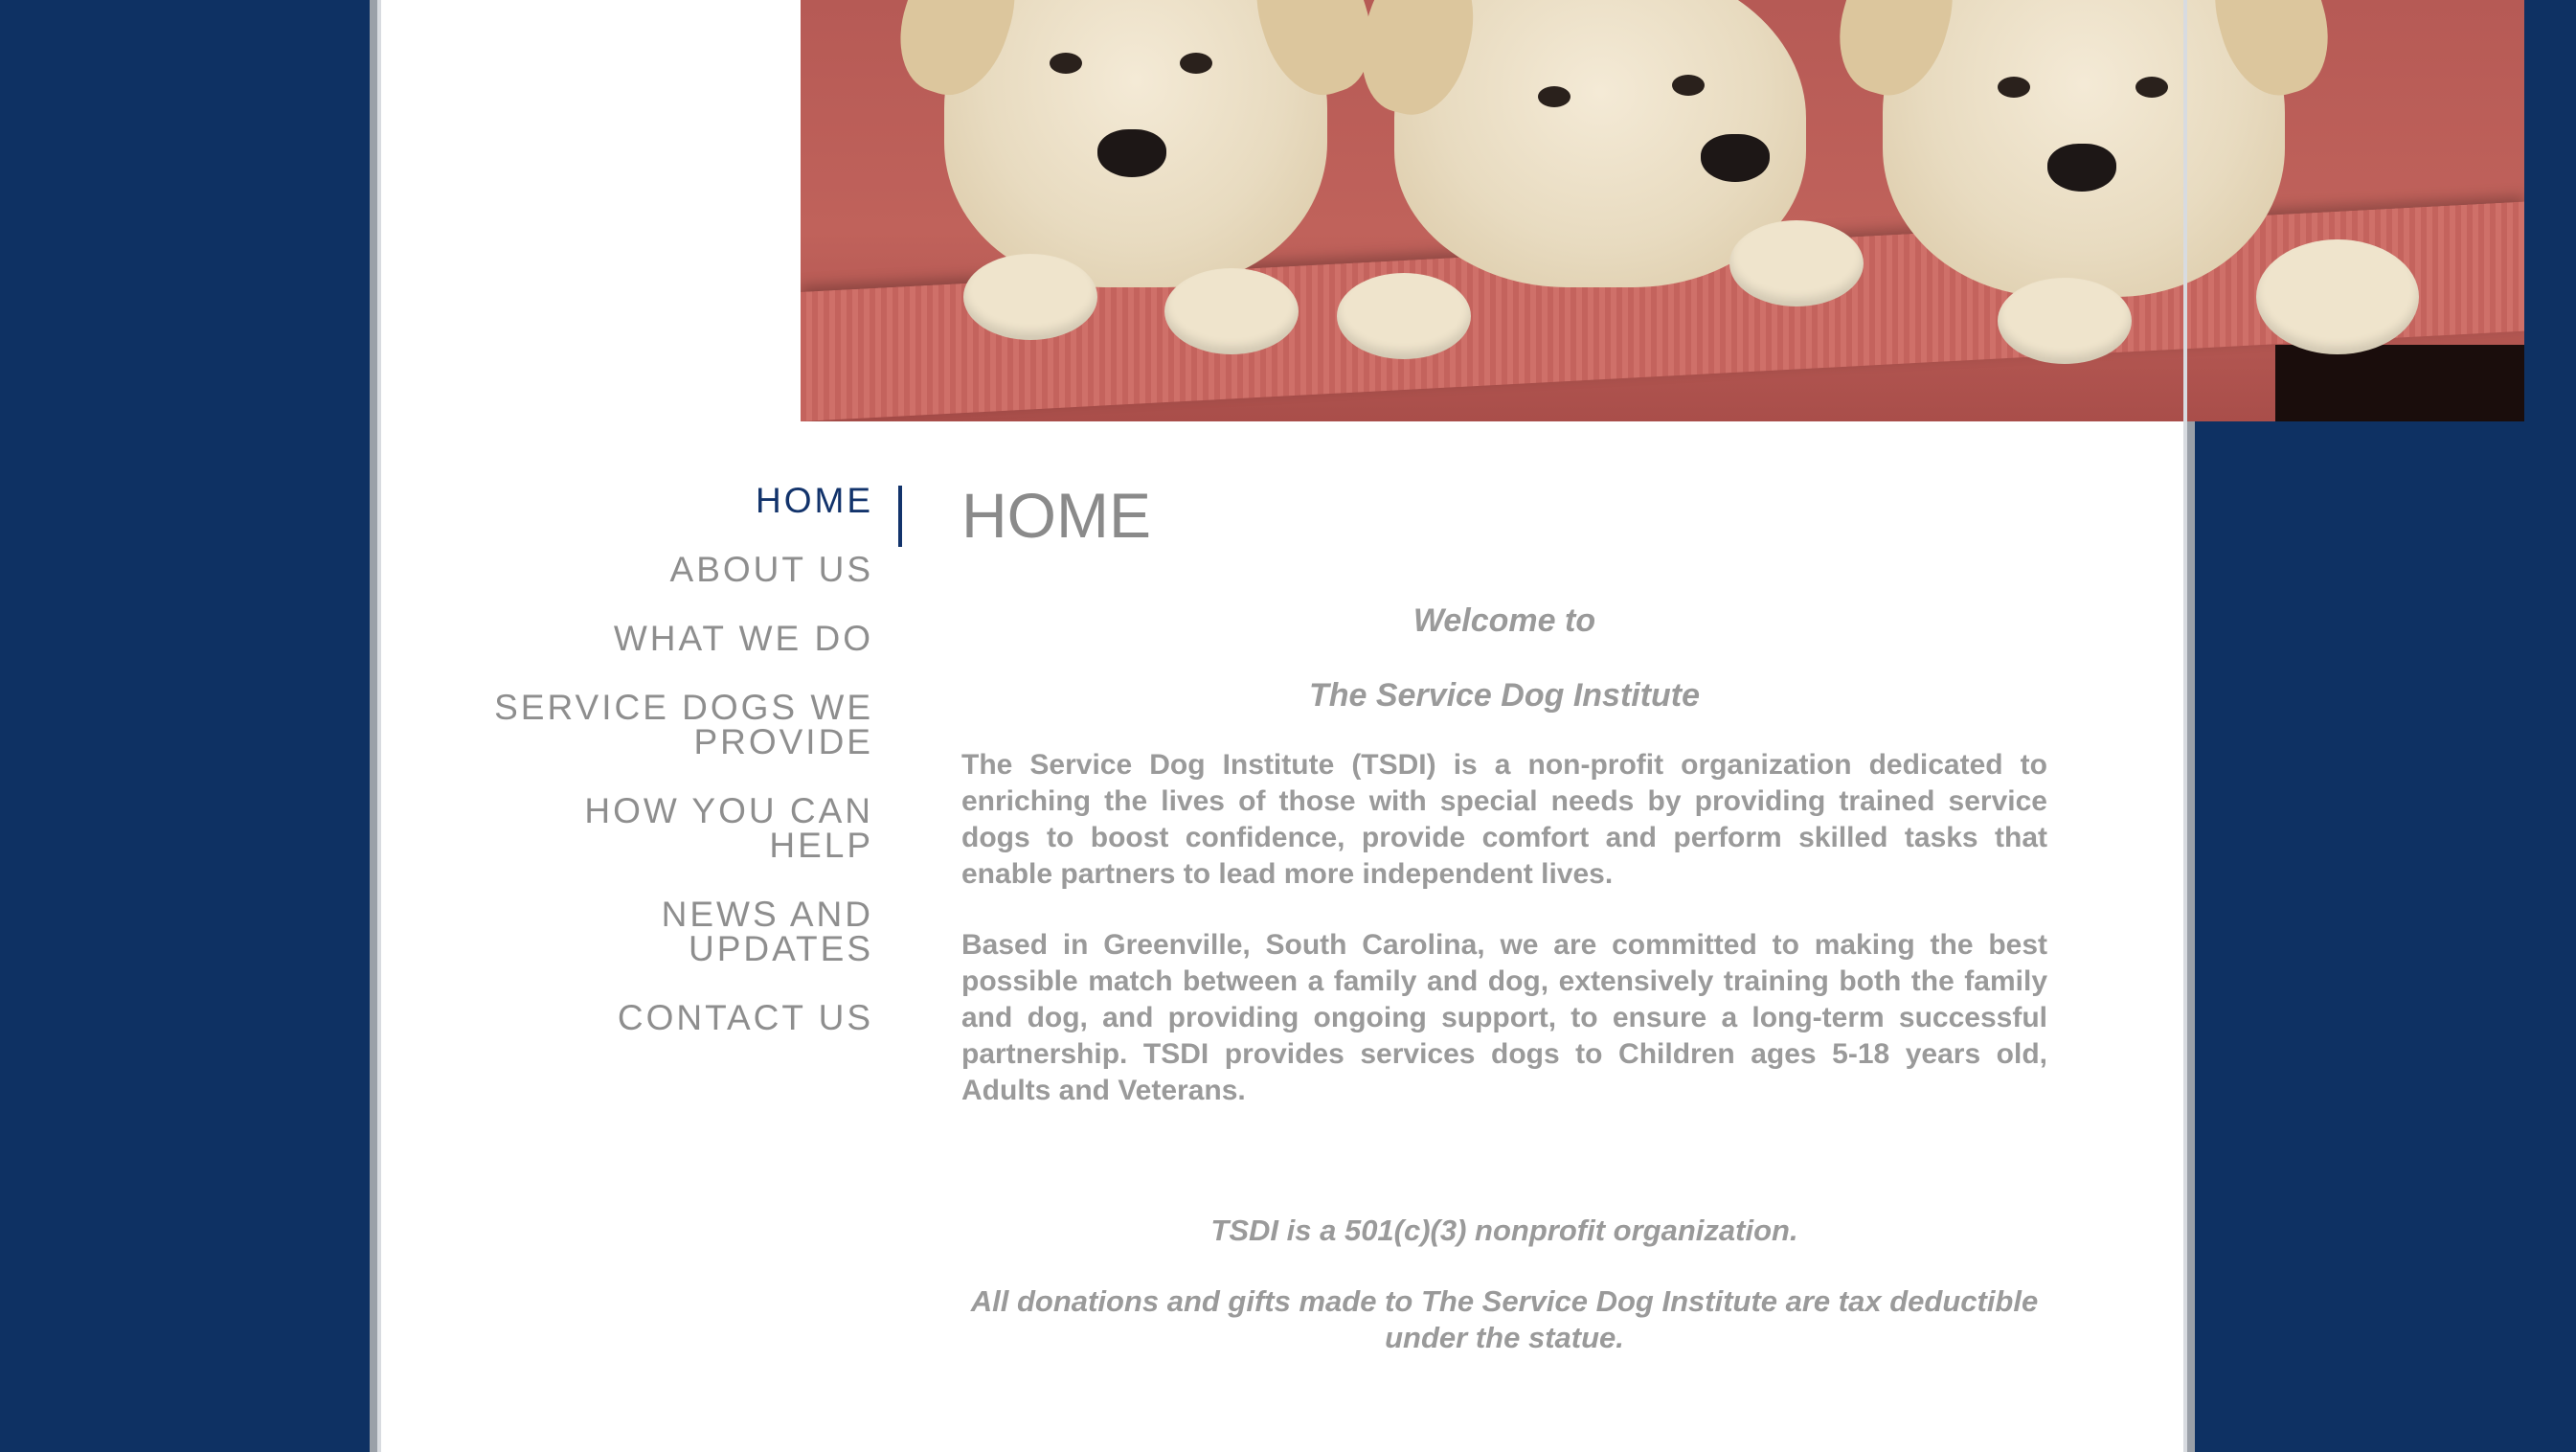  I want to click on nav-item-what-we-do: WHAT WE DO, so click(648, 638).